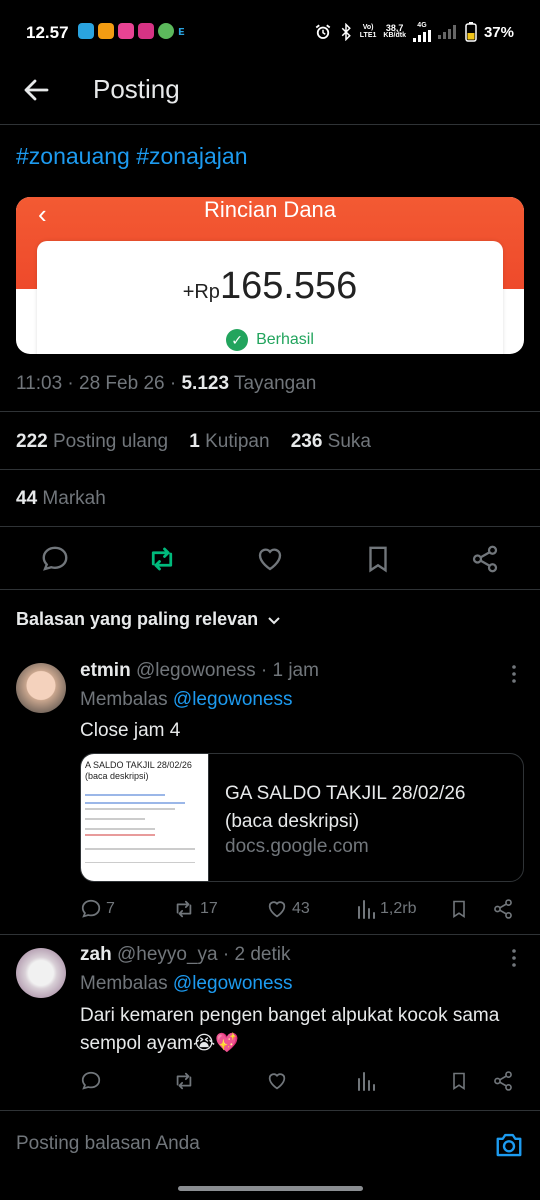 This screenshot has width=540, height=1200. I want to click on post-stats: 222 Posting ulang 1 Kutipan 236 Suka, so click(193, 442).